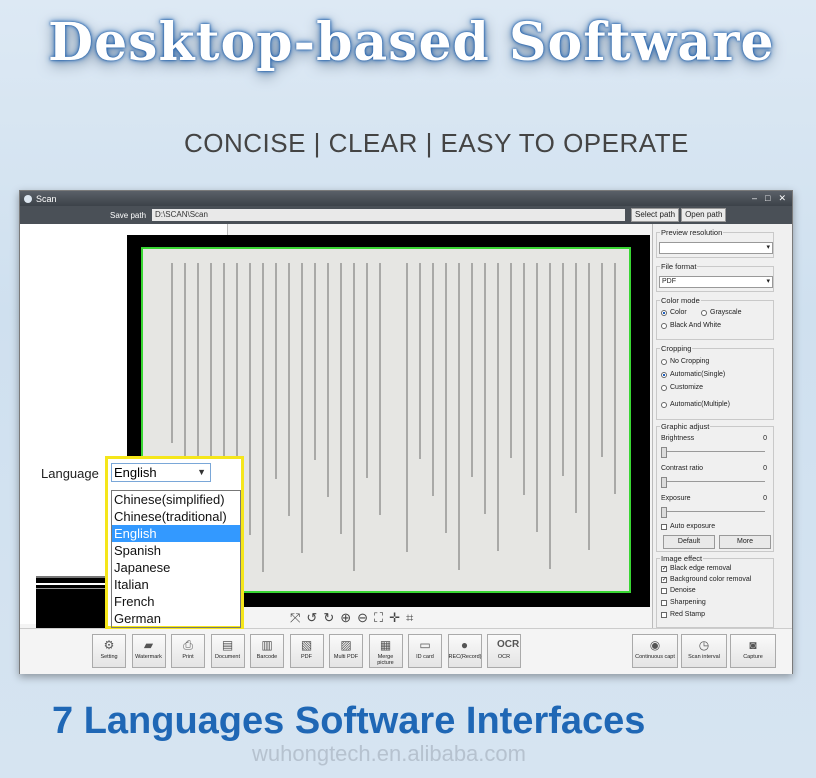 The height and width of the screenshot is (778, 816). Describe the element at coordinates (655, 645) in the screenshot. I see `continuous-capture-icon: ◉` at that location.